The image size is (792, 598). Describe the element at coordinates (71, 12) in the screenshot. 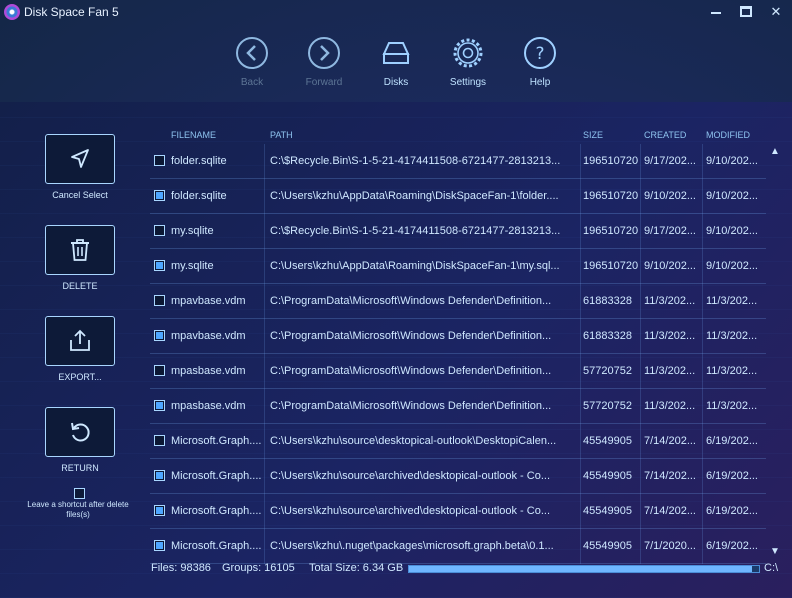

I see `window-title: Disk Space Fan 5` at that location.